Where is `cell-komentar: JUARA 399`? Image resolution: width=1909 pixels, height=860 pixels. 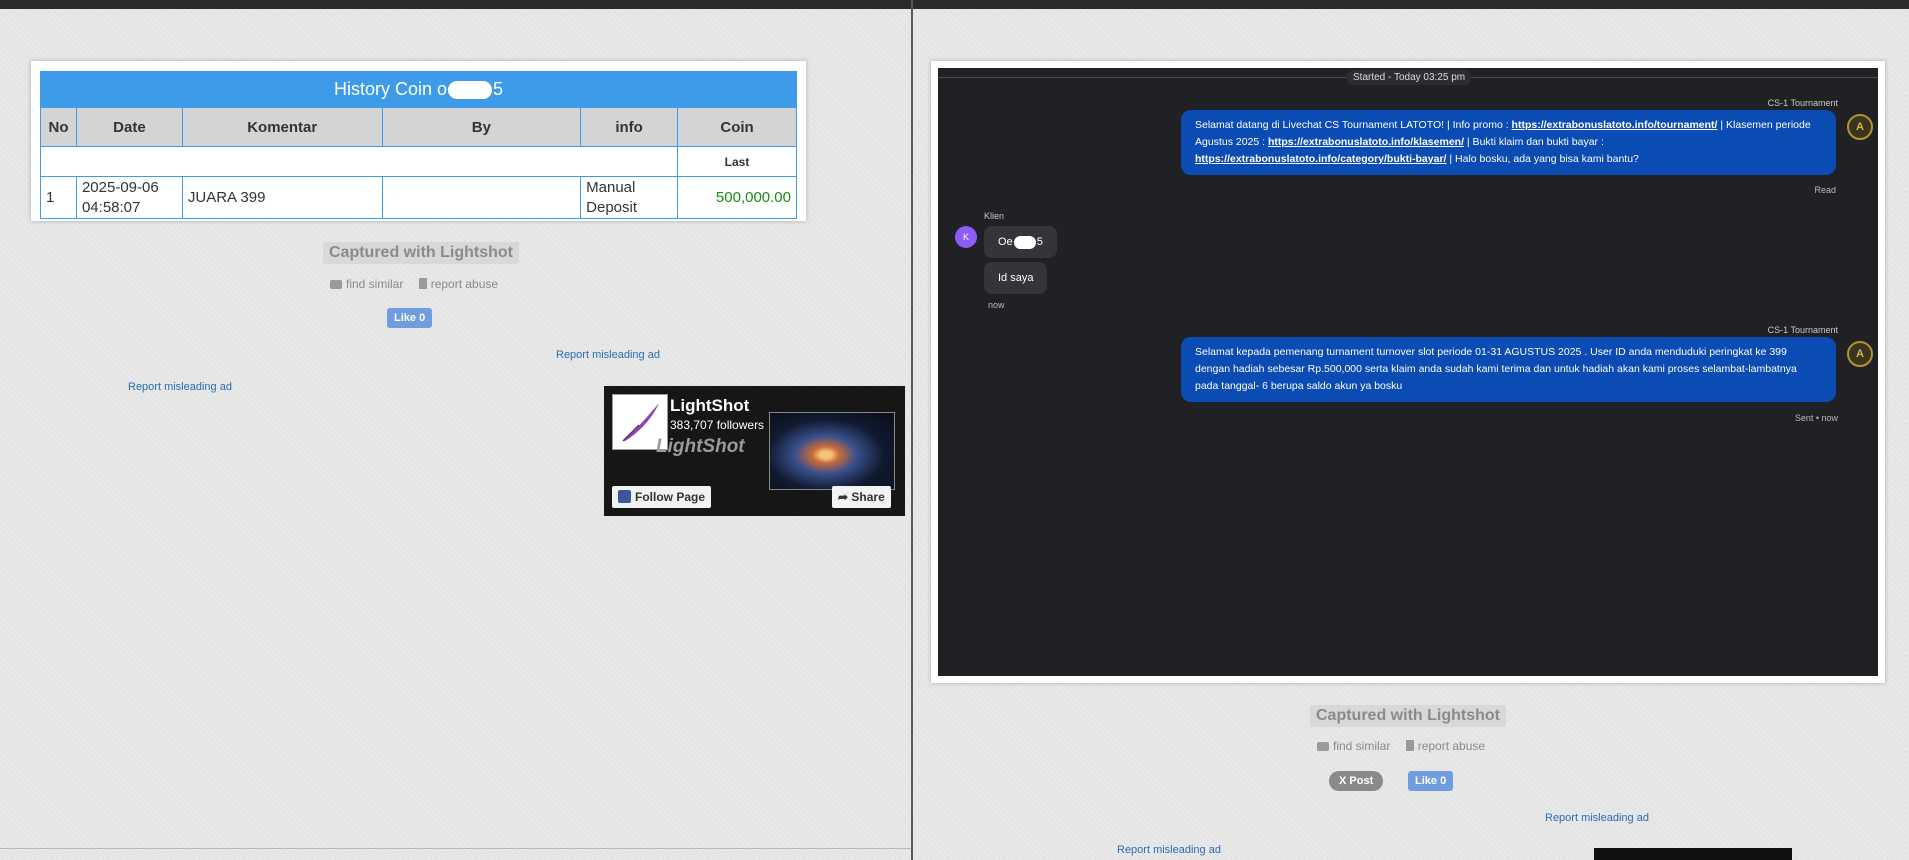 cell-komentar: JUARA 399 is located at coordinates (282, 197).